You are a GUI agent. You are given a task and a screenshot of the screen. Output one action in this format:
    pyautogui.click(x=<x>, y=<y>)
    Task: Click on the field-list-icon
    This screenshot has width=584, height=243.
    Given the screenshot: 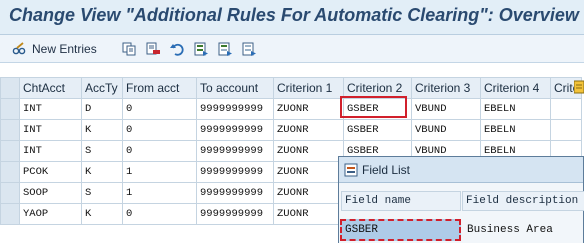 What is the action you would take?
    pyautogui.click(x=351, y=170)
    